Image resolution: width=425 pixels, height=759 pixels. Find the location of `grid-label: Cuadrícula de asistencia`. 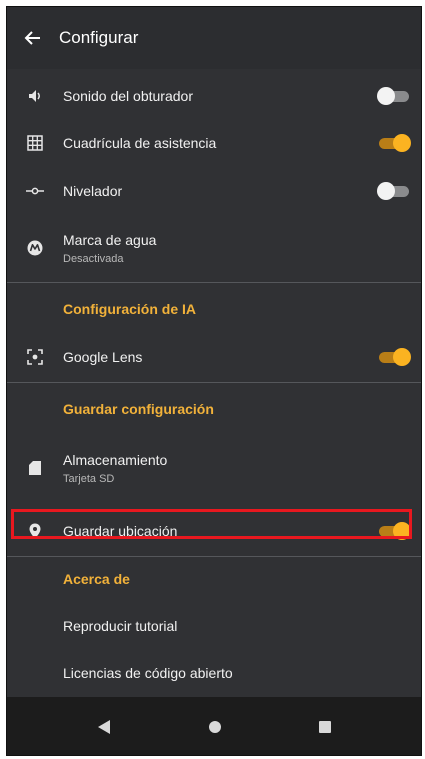

grid-label: Cuadrícula de asistencia is located at coordinates (140, 143).